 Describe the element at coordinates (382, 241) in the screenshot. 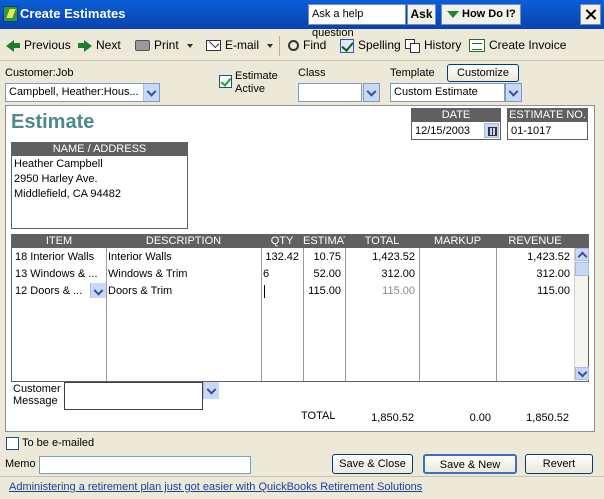

I see `column-header-total: TOTAL` at that location.